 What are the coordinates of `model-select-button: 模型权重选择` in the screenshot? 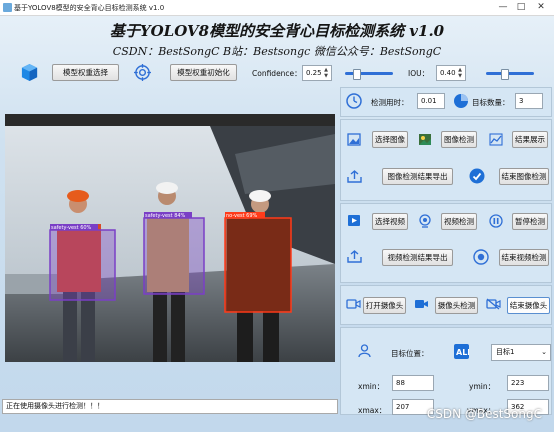 It's located at (85, 72).